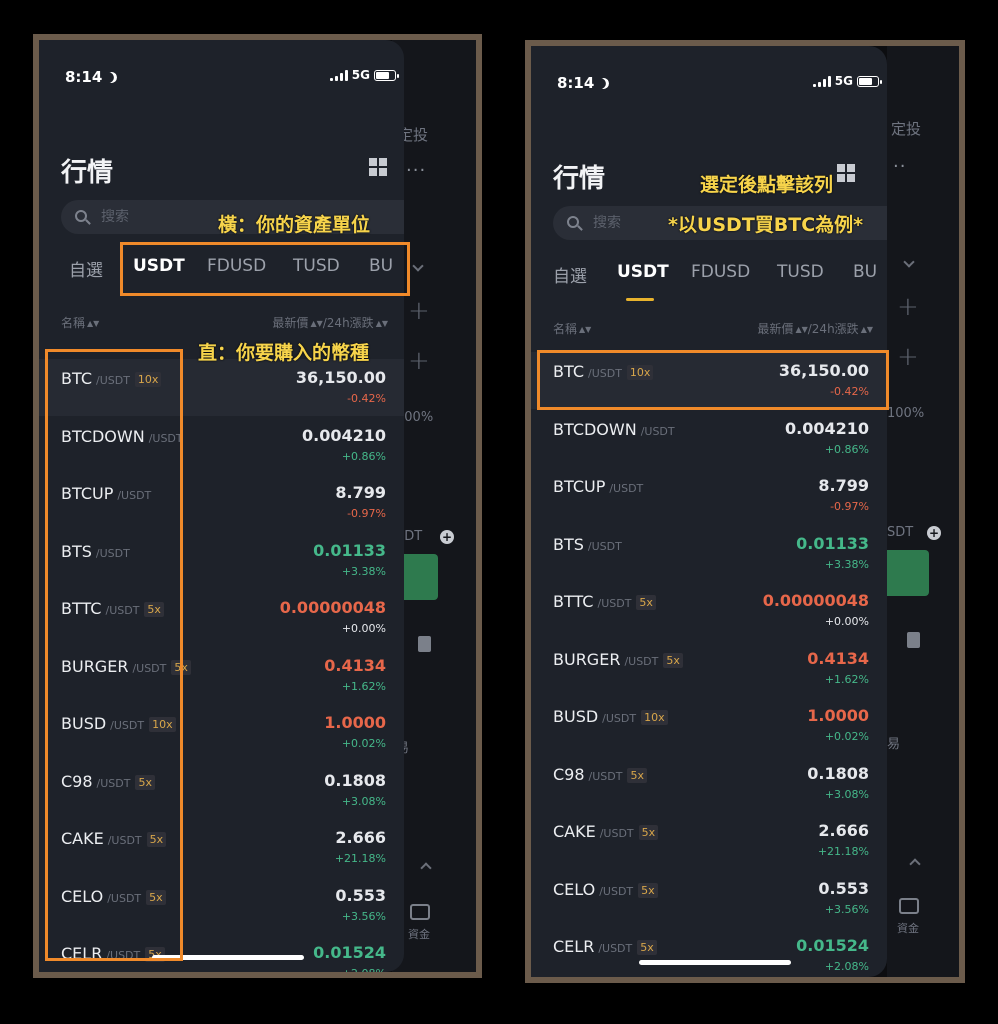  Describe the element at coordinates (908, 573) in the screenshot. I see `buy-button` at that location.